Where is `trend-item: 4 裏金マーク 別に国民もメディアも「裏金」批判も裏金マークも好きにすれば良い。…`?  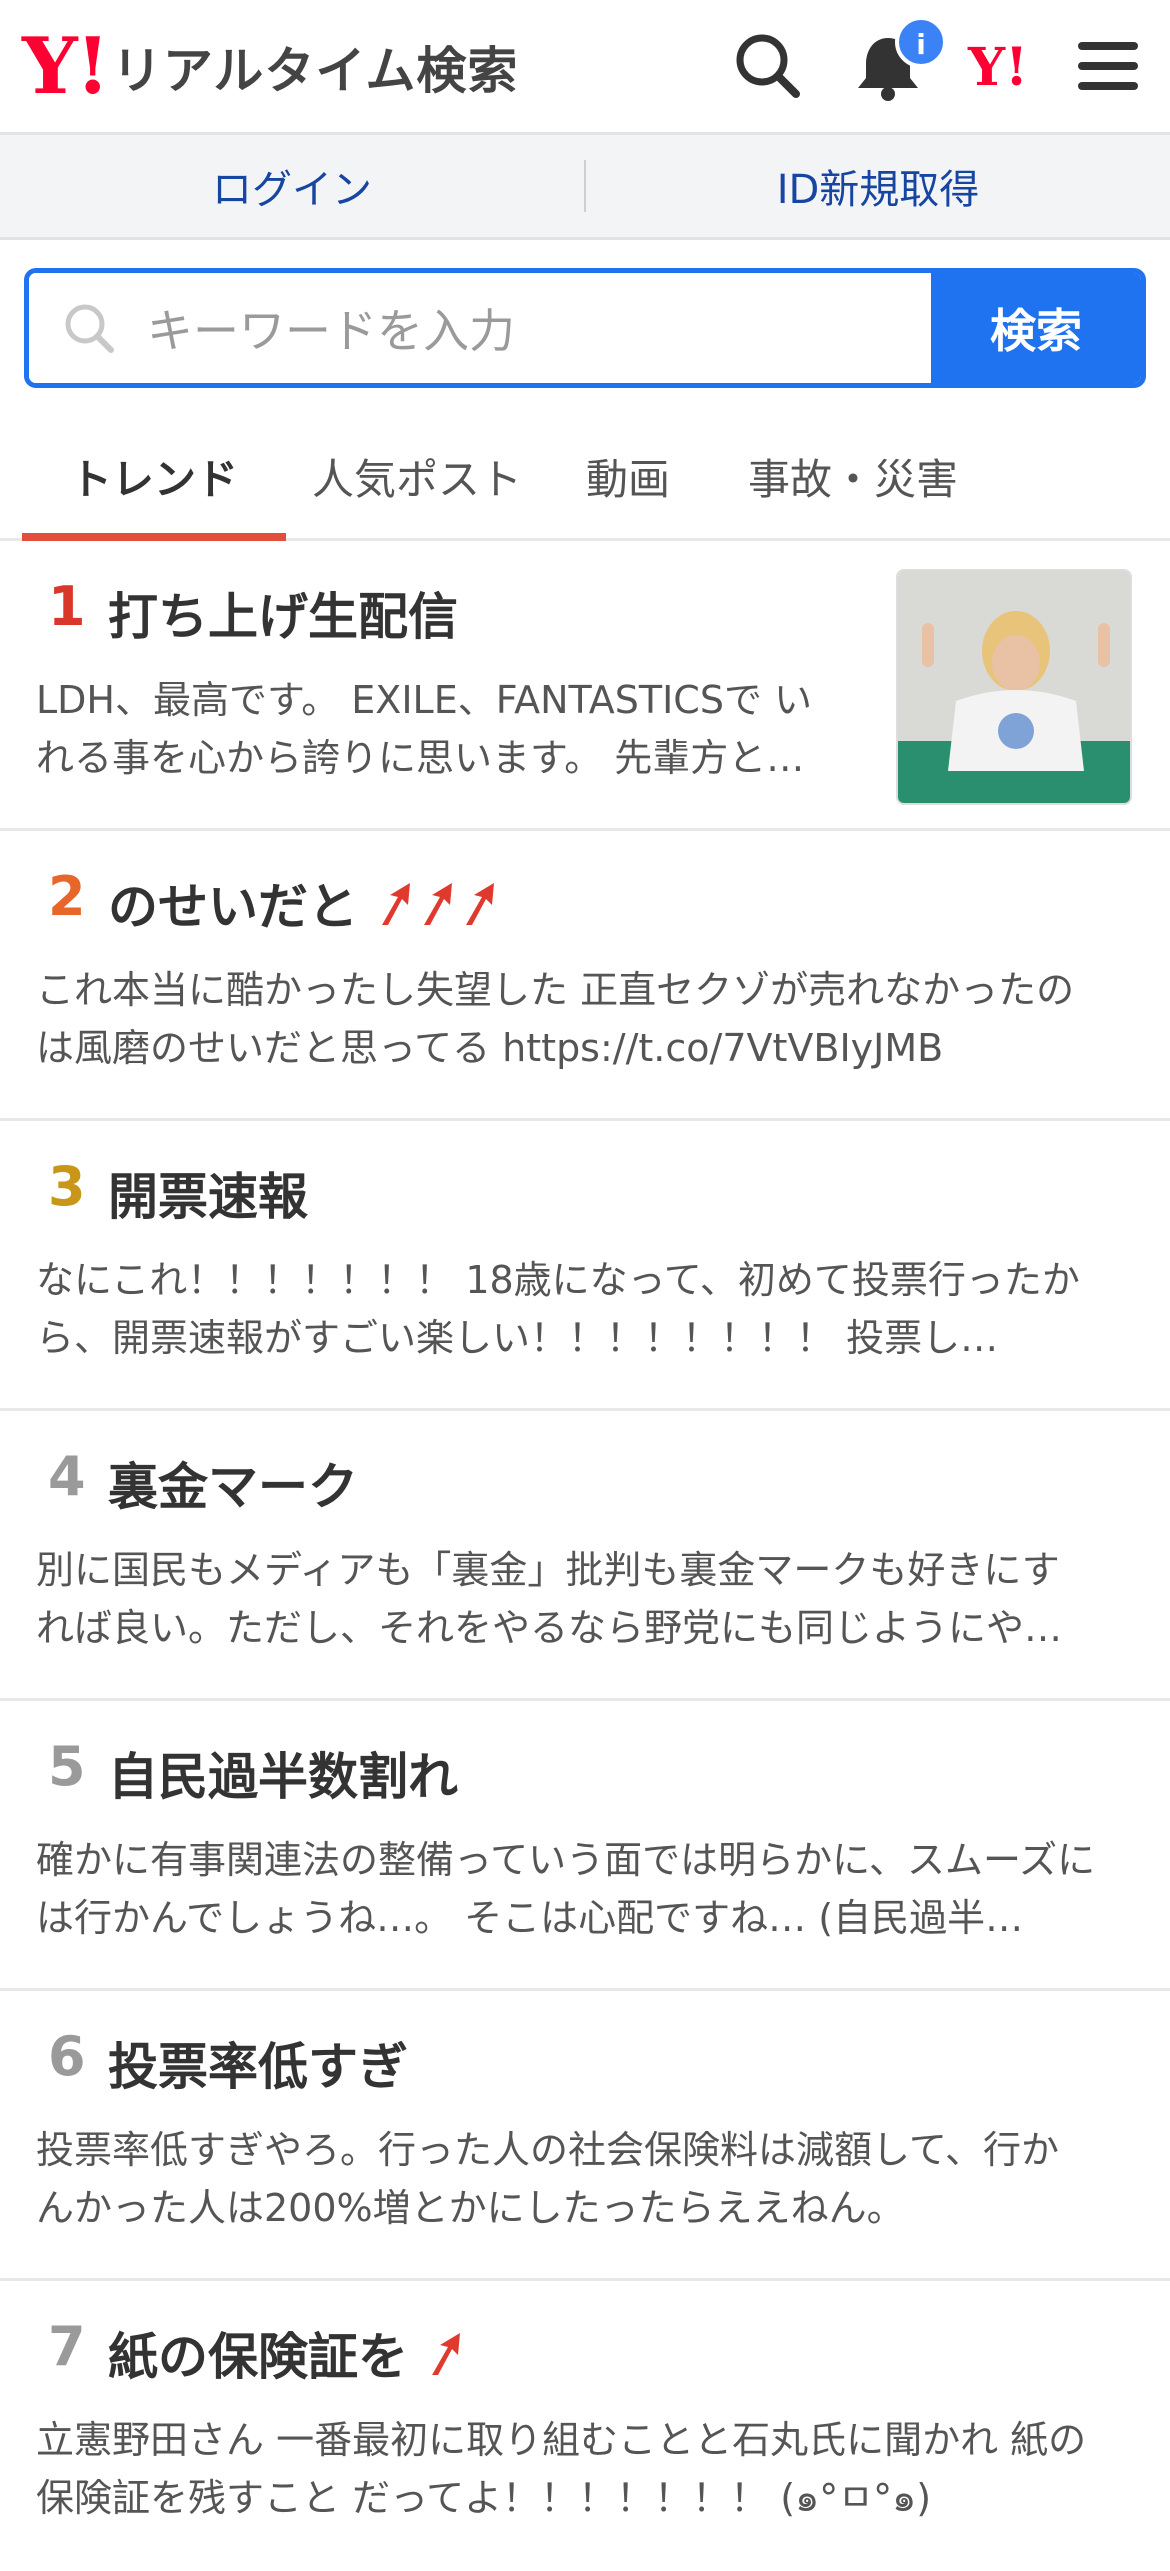
trend-item: 4 裏金マーク 別に国民もメディアも「裏金」批判も裏金マークも好きにすれば良い。… is located at coordinates (585, 1556).